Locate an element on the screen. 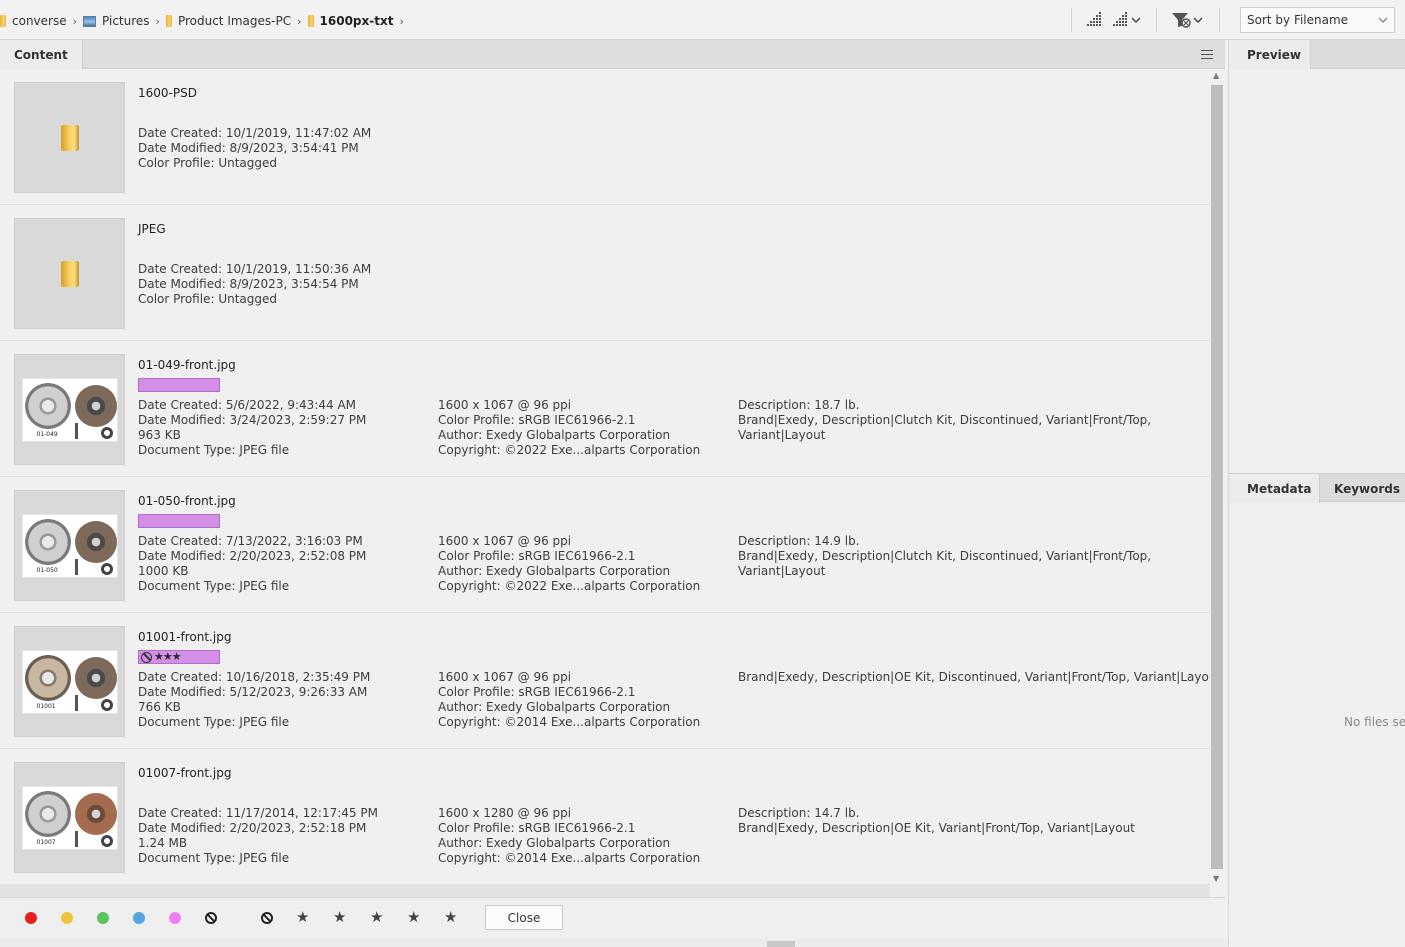 The height and width of the screenshot is (947, 1405). meta-line: 1600 x 1280 @ 96 ppi is located at coordinates (505, 813).